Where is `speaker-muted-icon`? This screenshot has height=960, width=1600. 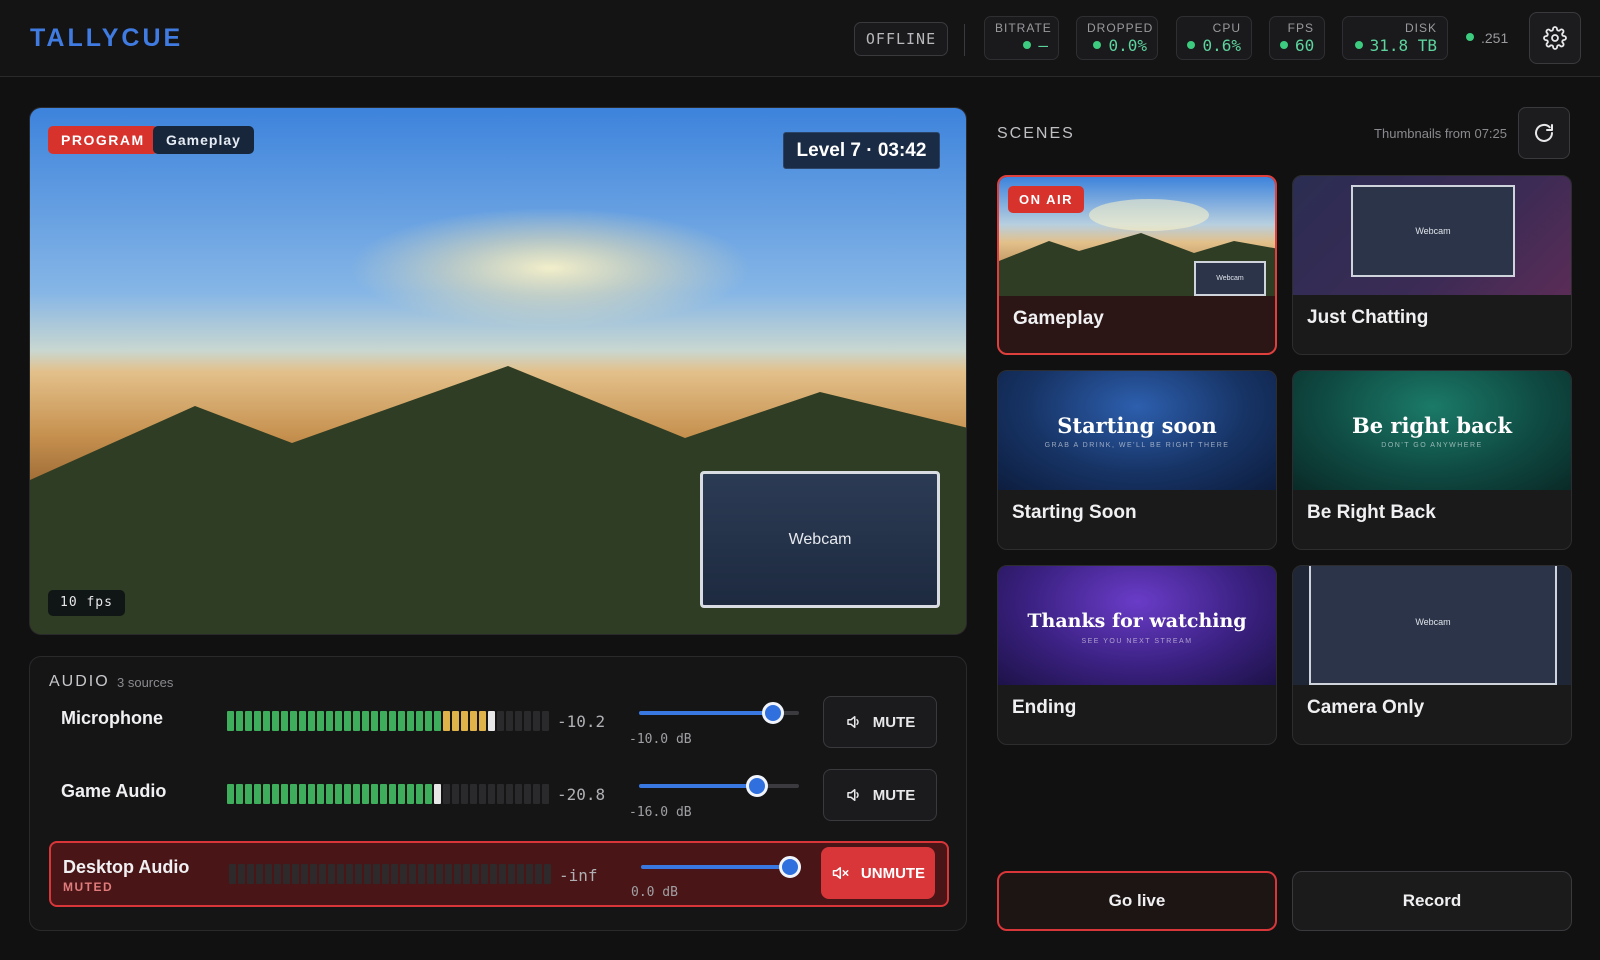 speaker-muted-icon is located at coordinates (840, 873).